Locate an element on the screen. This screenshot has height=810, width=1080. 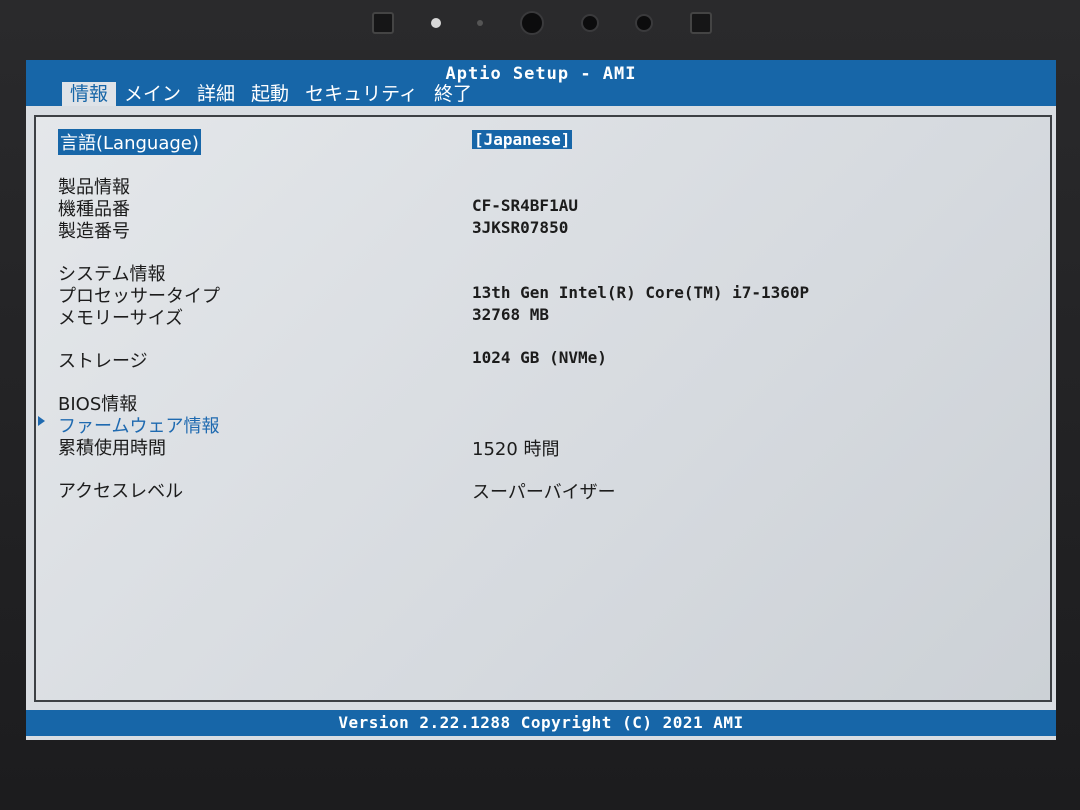
system-section-row: システム情報 is located at coordinates (543, 272).